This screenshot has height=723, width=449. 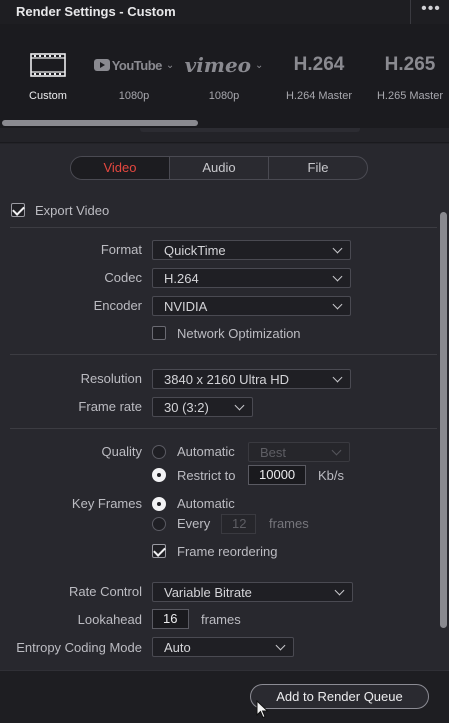 What do you see at coordinates (170, 619) in the screenshot?
I see `lookahead-input: 16` at bounding box center [170, 619].